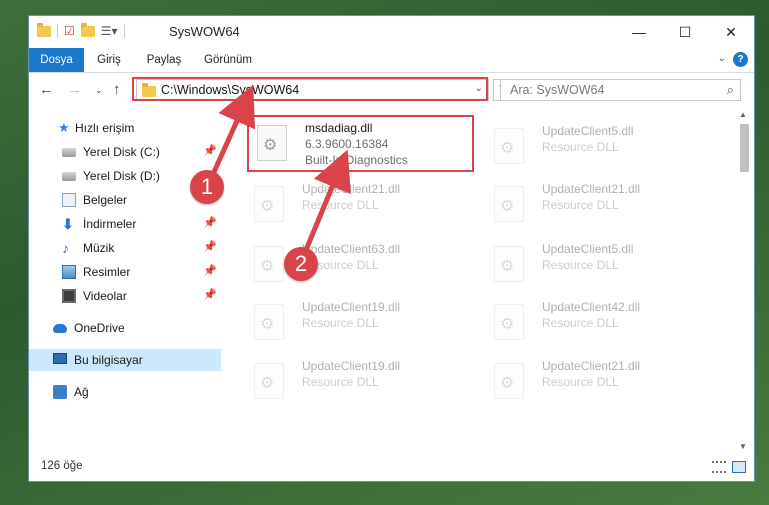 The height and width of the screenshot is (505, 769). I want to click on callout-badge-1: 1, so click(207, 187).